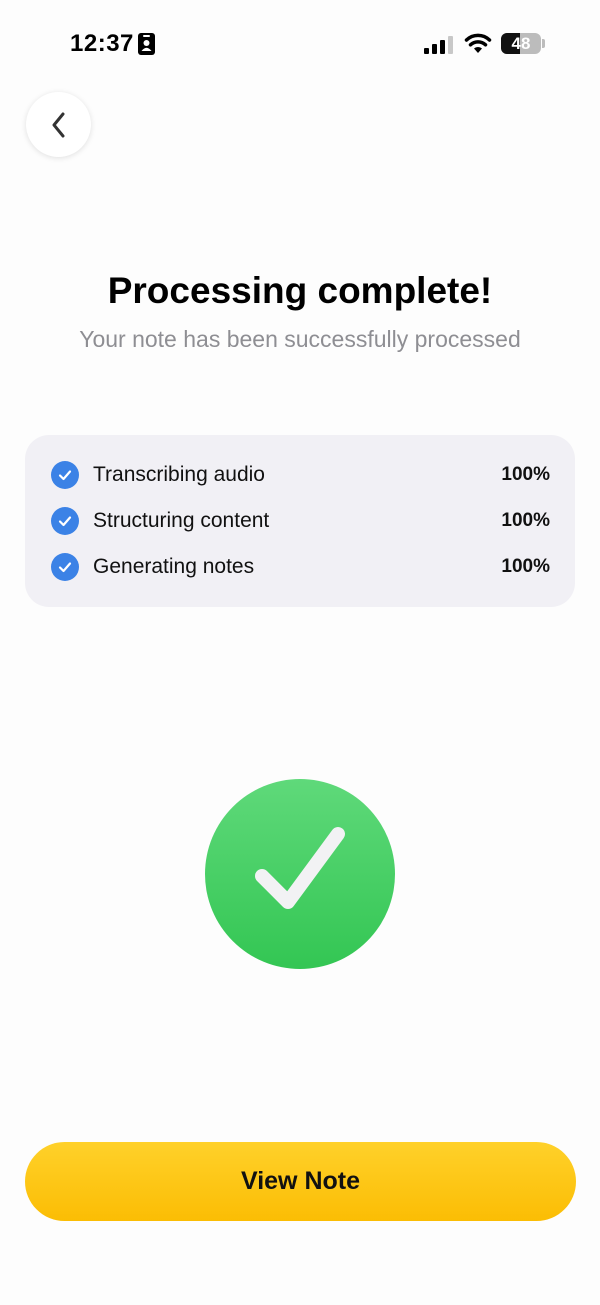 This screenshot has width=600, height=1305. Describe the element at coordinates (174, 566) in the screenshot. I see `step-label: Generating notes` at that location.